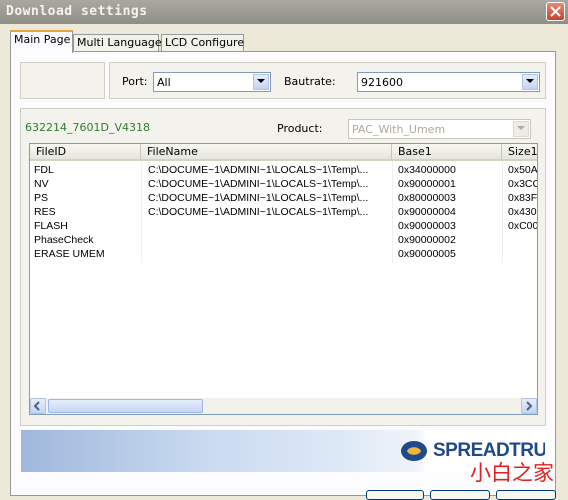 This screenshot has width=568, height=500. I want to click on cell-fileid: FLASH, so click(51, 226).